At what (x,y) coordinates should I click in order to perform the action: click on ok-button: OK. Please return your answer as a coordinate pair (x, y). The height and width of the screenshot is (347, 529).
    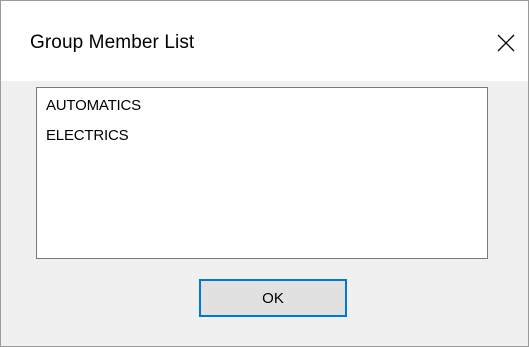
    Looking at the image, I should click on (273, 298).